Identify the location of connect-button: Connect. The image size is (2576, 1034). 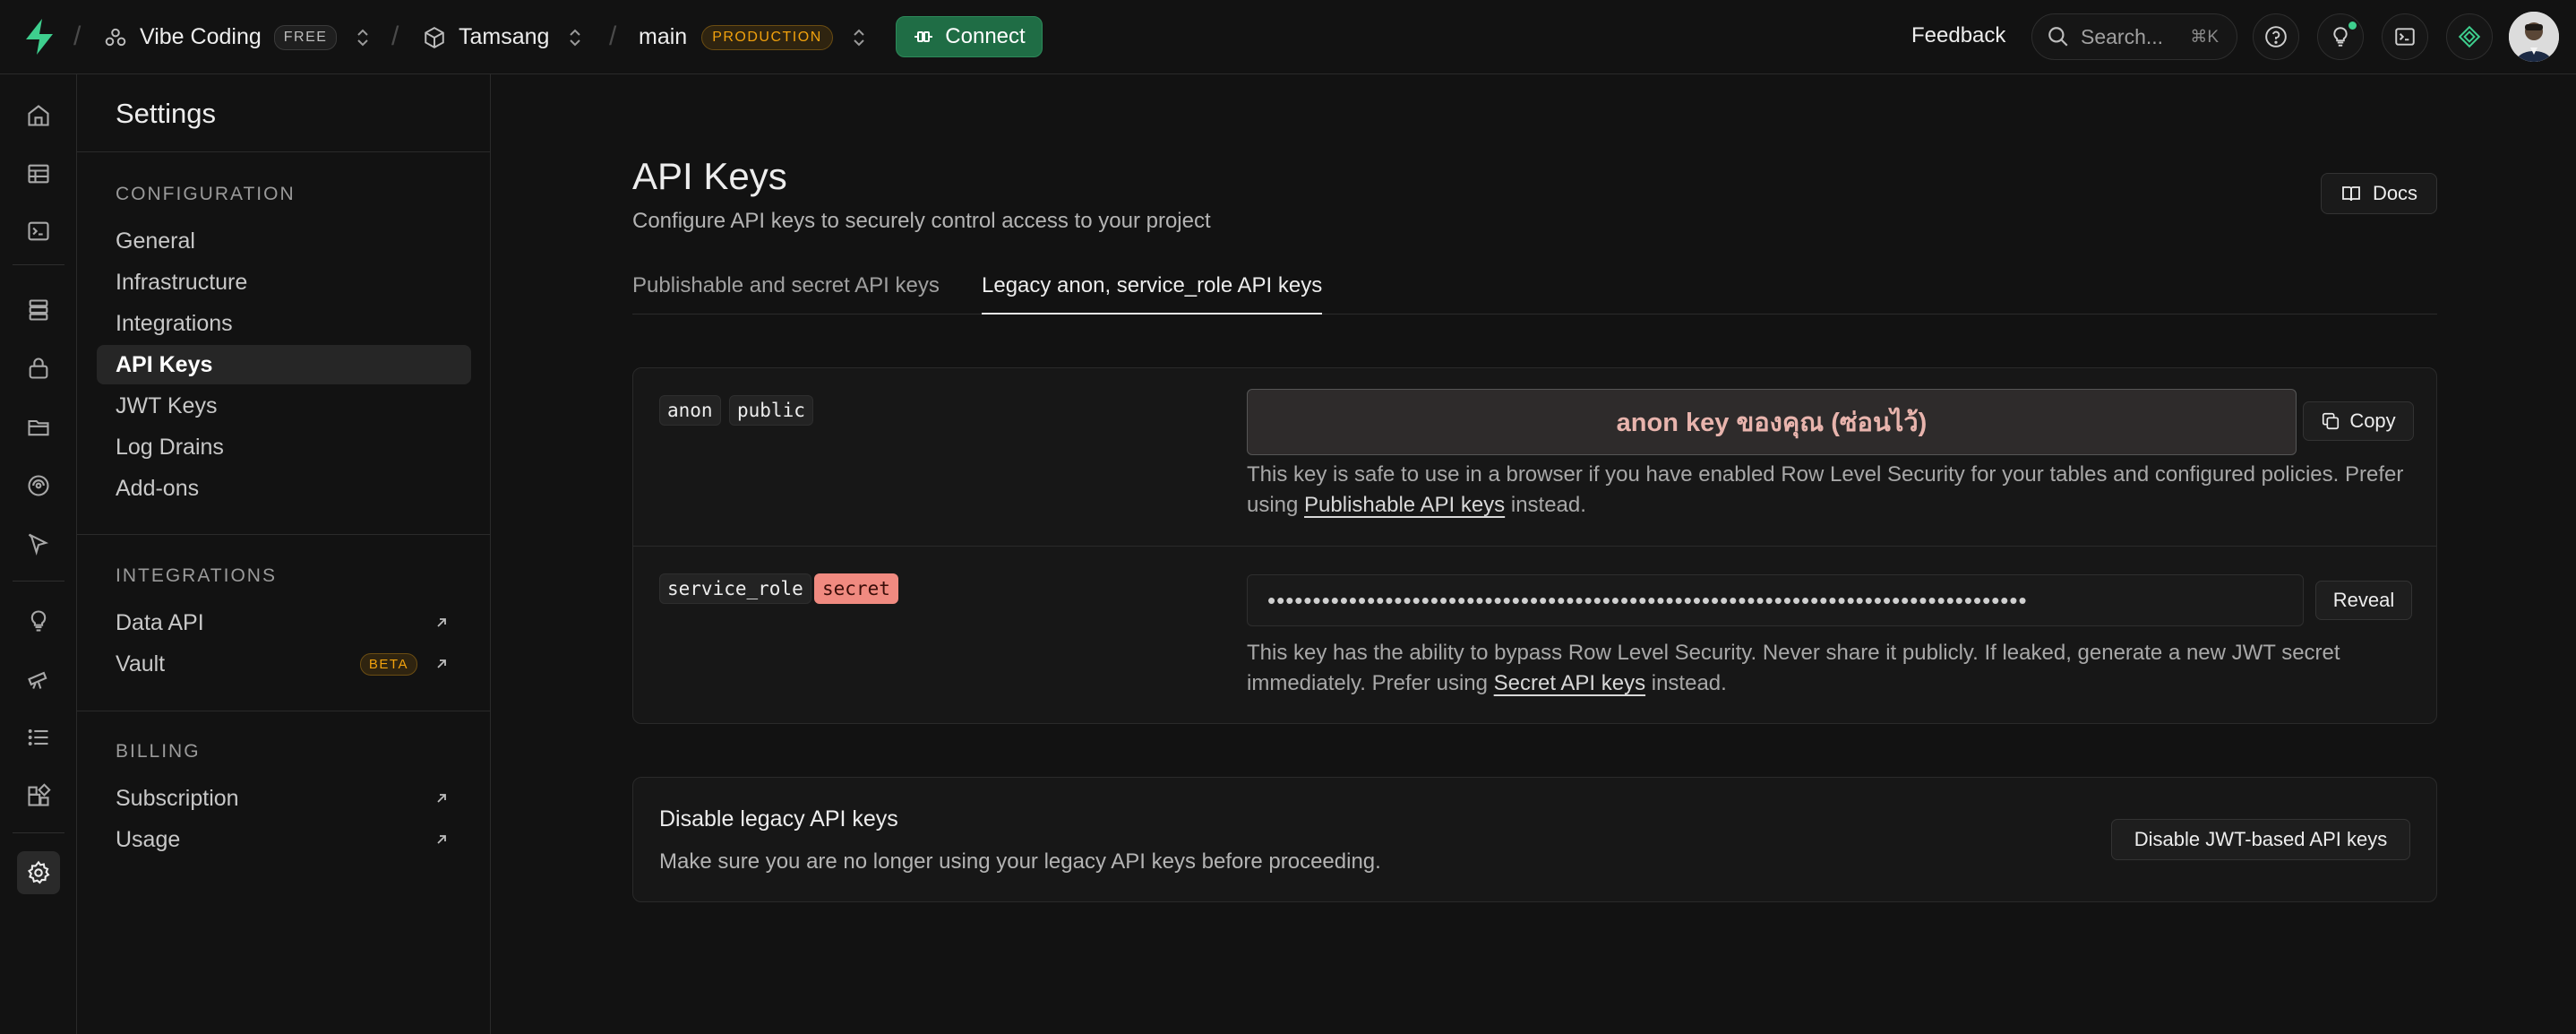
(969, 36).